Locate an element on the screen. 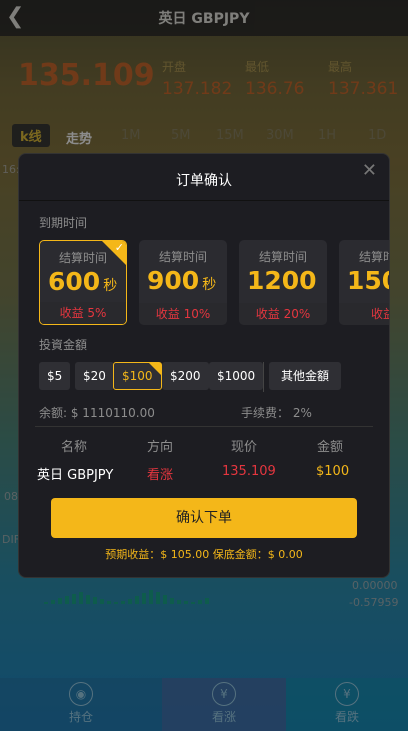  header-direction: 方向 is located at coordinates (160, 447).